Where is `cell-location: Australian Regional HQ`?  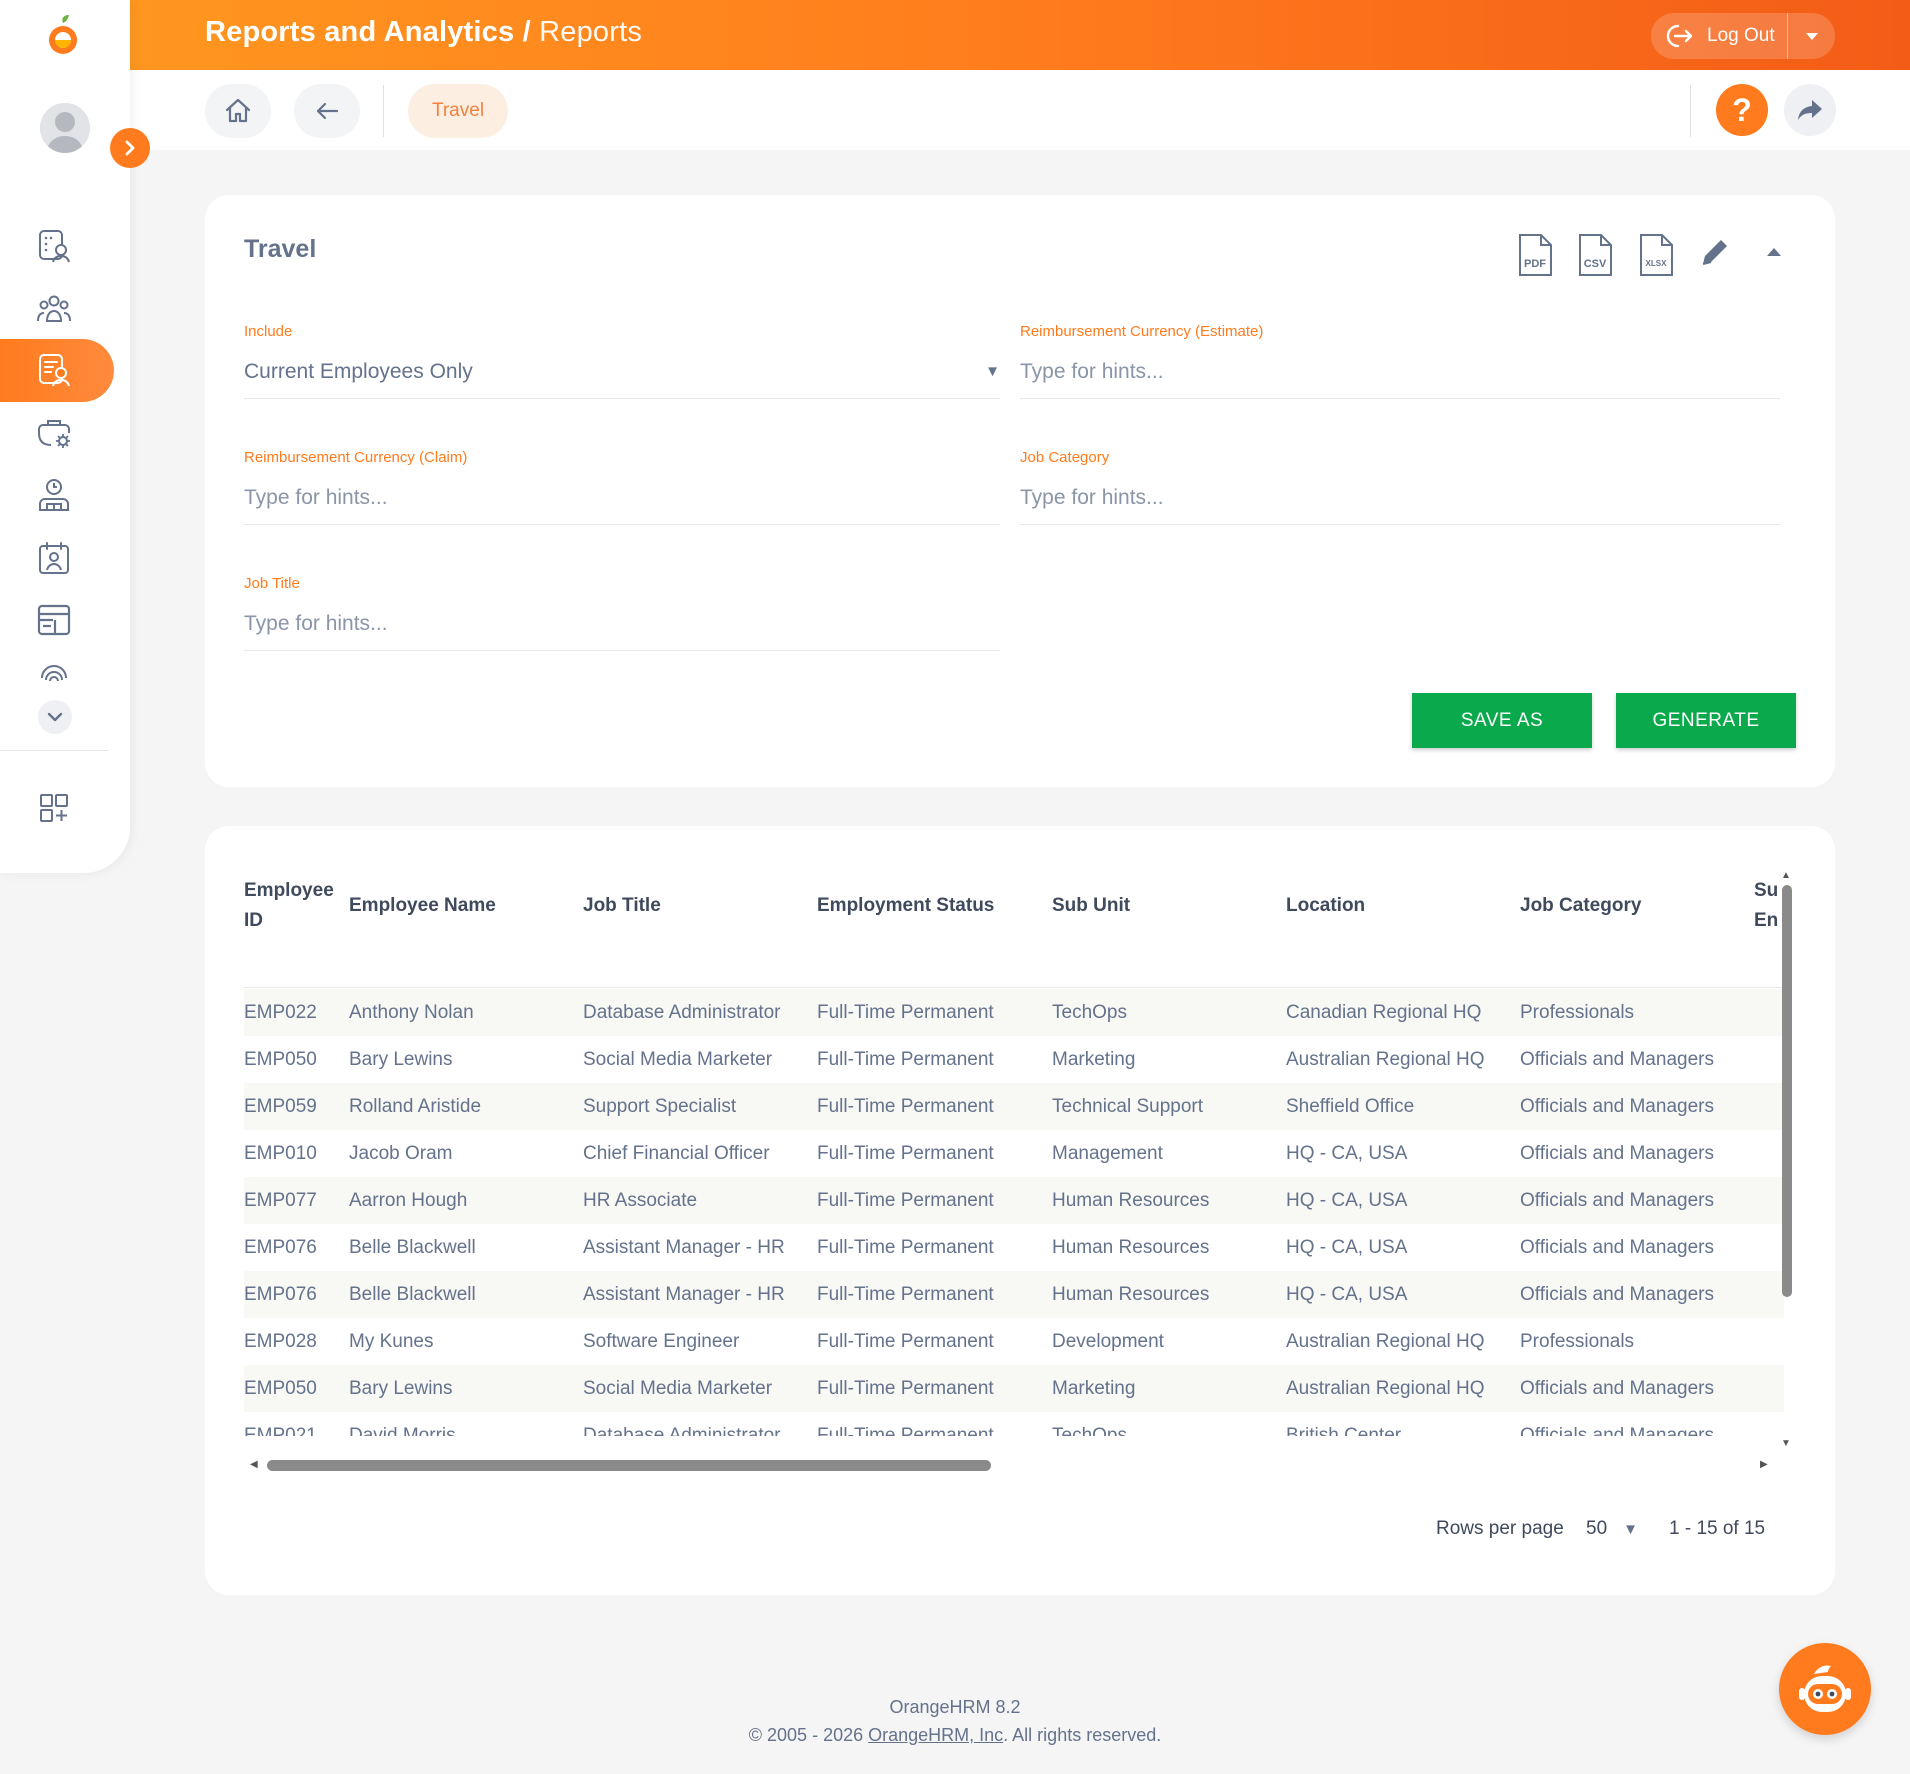
cell-location: Australian Regional HQ is located at coordinates (1385, 1341).